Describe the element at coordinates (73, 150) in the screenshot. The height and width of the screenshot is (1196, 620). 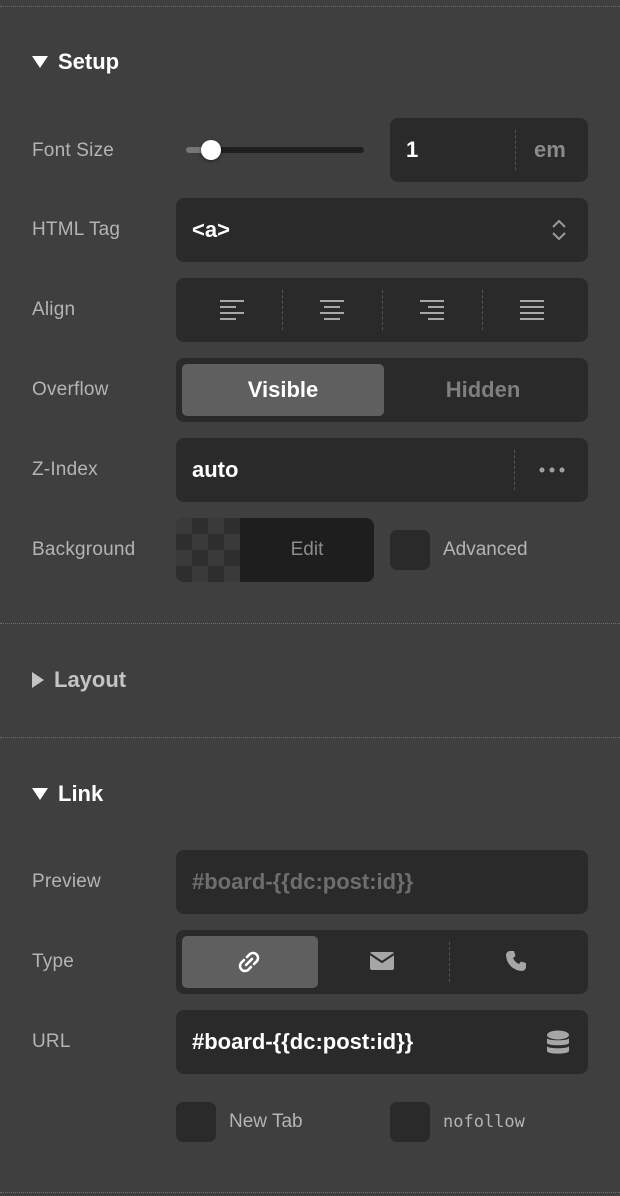
I see `font-size-label: Font Size` at that location.